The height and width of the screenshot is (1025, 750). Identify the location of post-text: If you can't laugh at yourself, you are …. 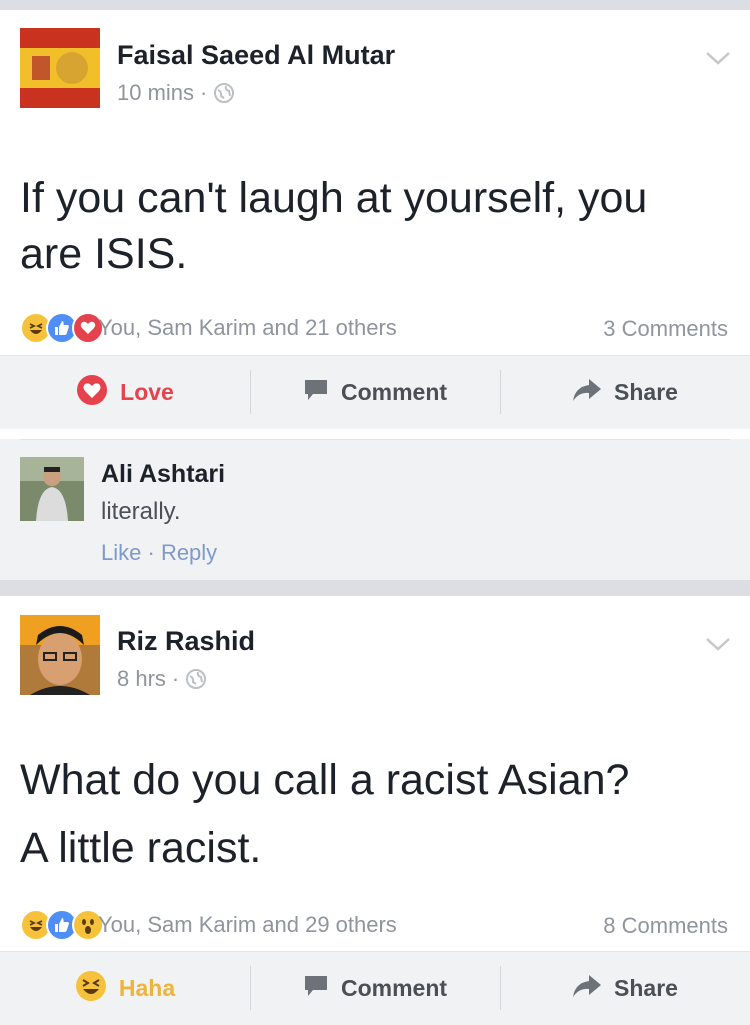
(375, 226).